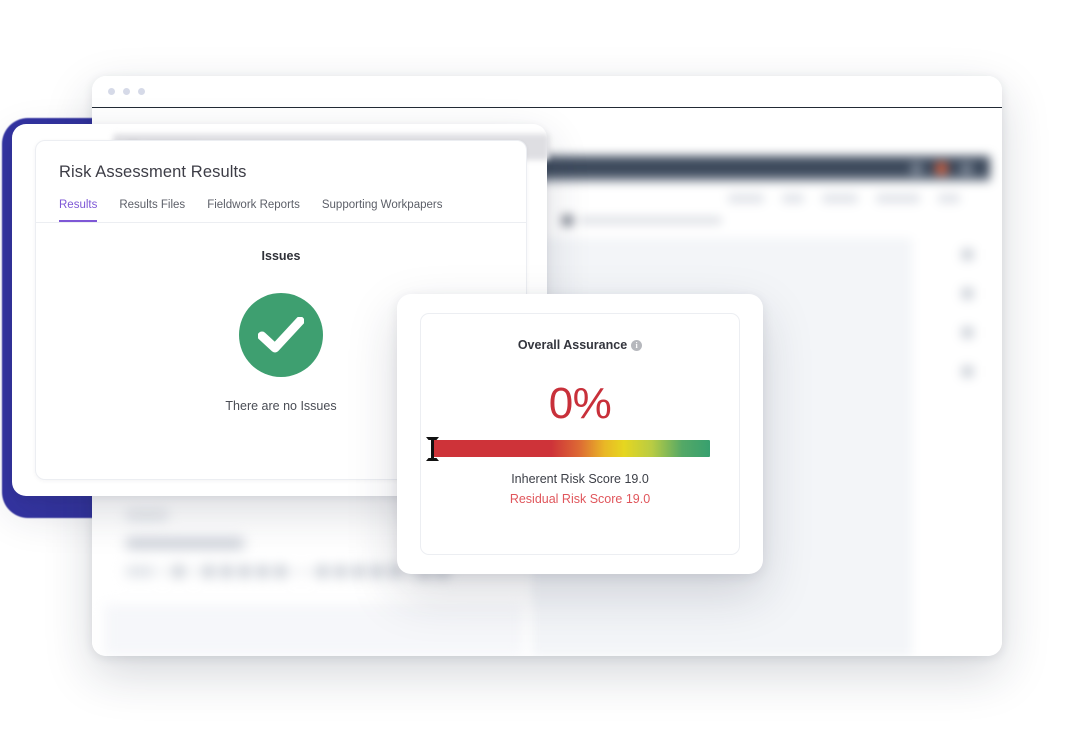 This screenshot has width=1080, height=752. What do you see at coordinates (637, 345) in the screenshot?
I see `info-icon: i` at bounding box center [637, 345].